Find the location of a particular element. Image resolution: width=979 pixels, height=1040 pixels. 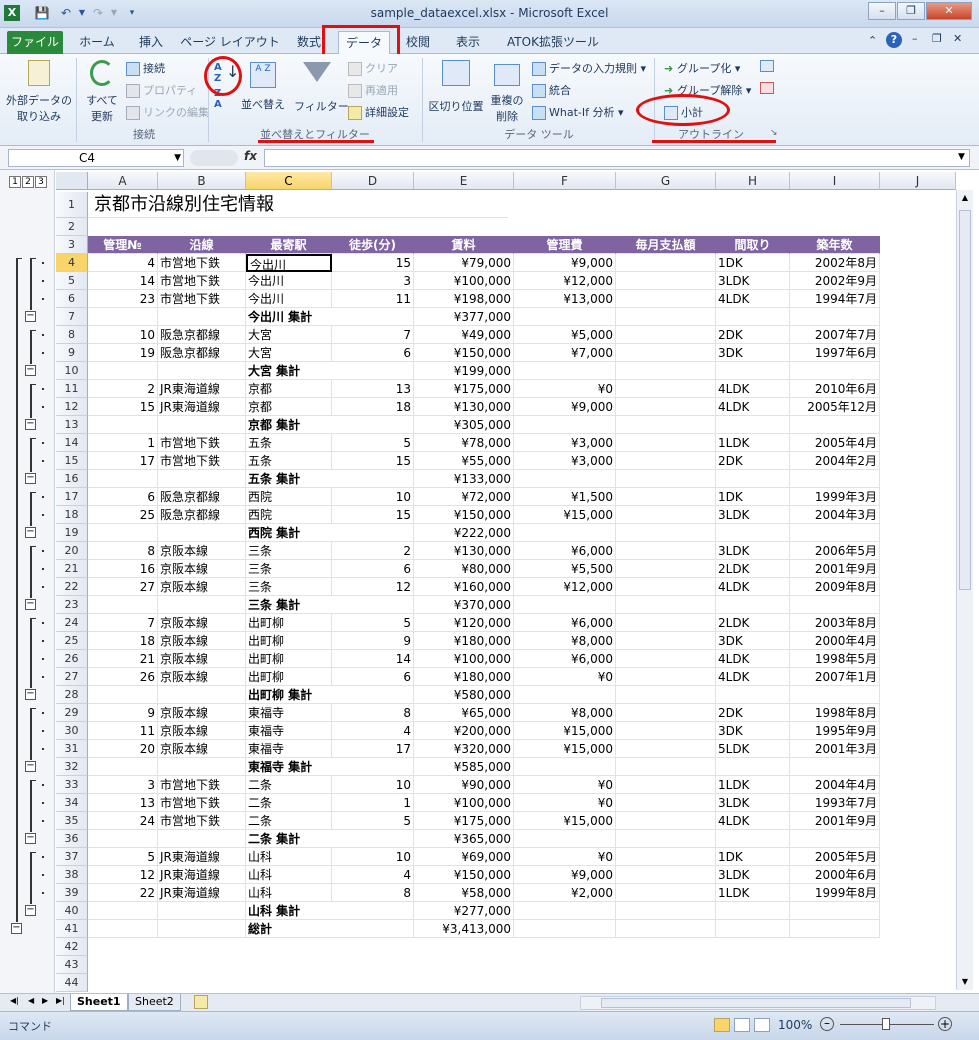

data-cell-e: ¥72,000 is located at coordinates (464, 497).